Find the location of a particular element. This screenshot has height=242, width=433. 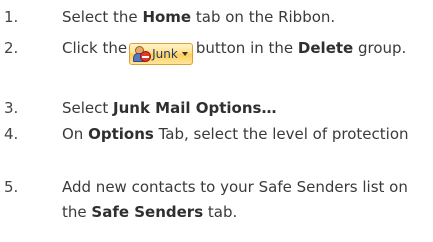

step-1: 1. Select the Home tab on the Ribbon. is located at coordinates (216, 19).